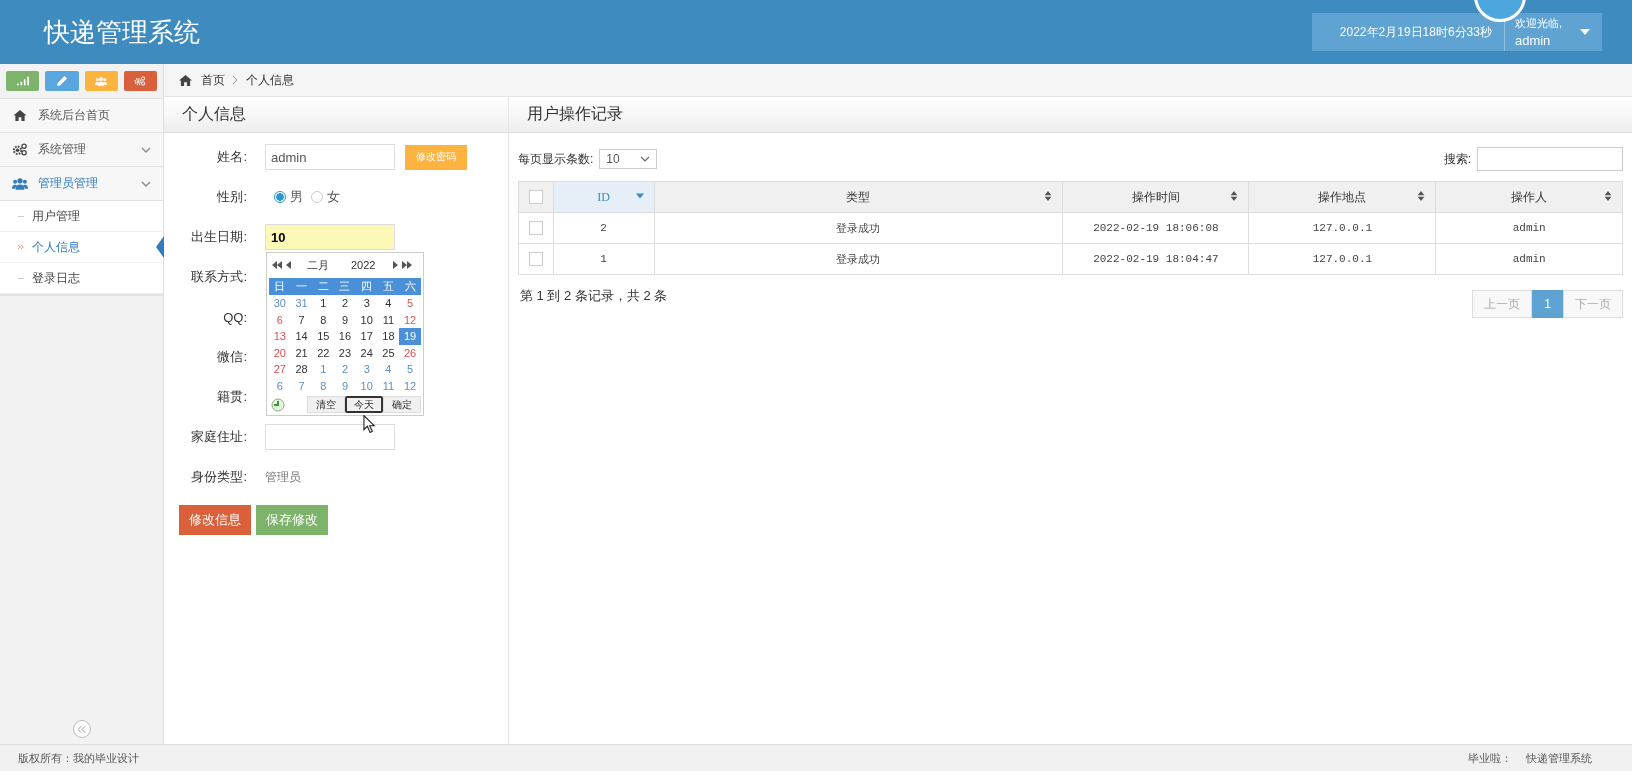 The width and height of the screenshot is (1632, 771). I want to click on column-header: 操作地点, so click(1342, 197).